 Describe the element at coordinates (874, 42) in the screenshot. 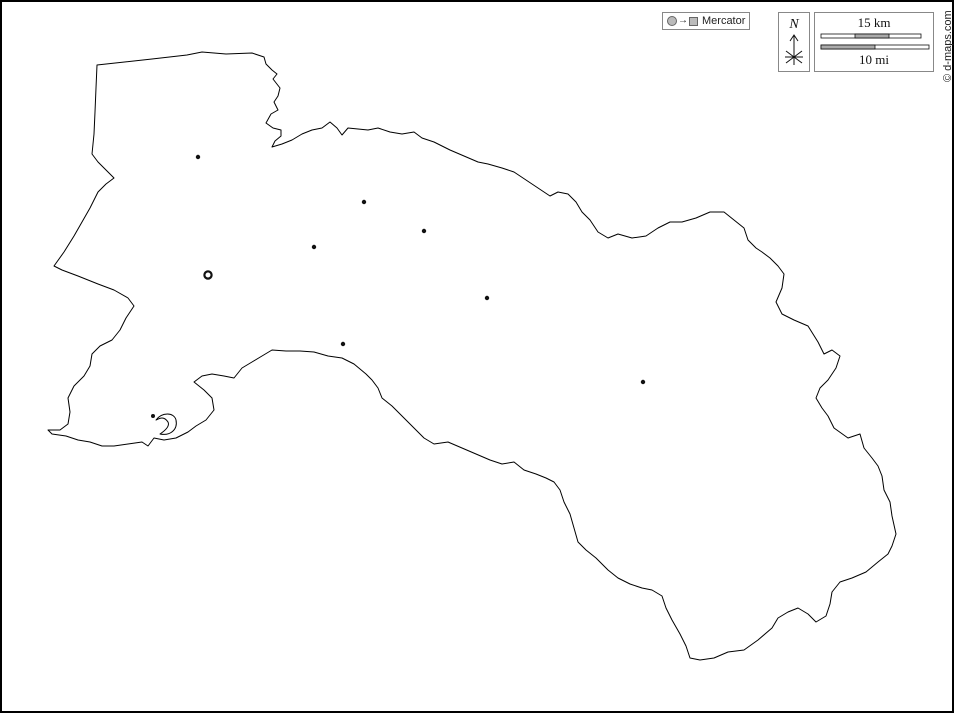

I see `scale-bar: 15 km 10 mi` at that location.